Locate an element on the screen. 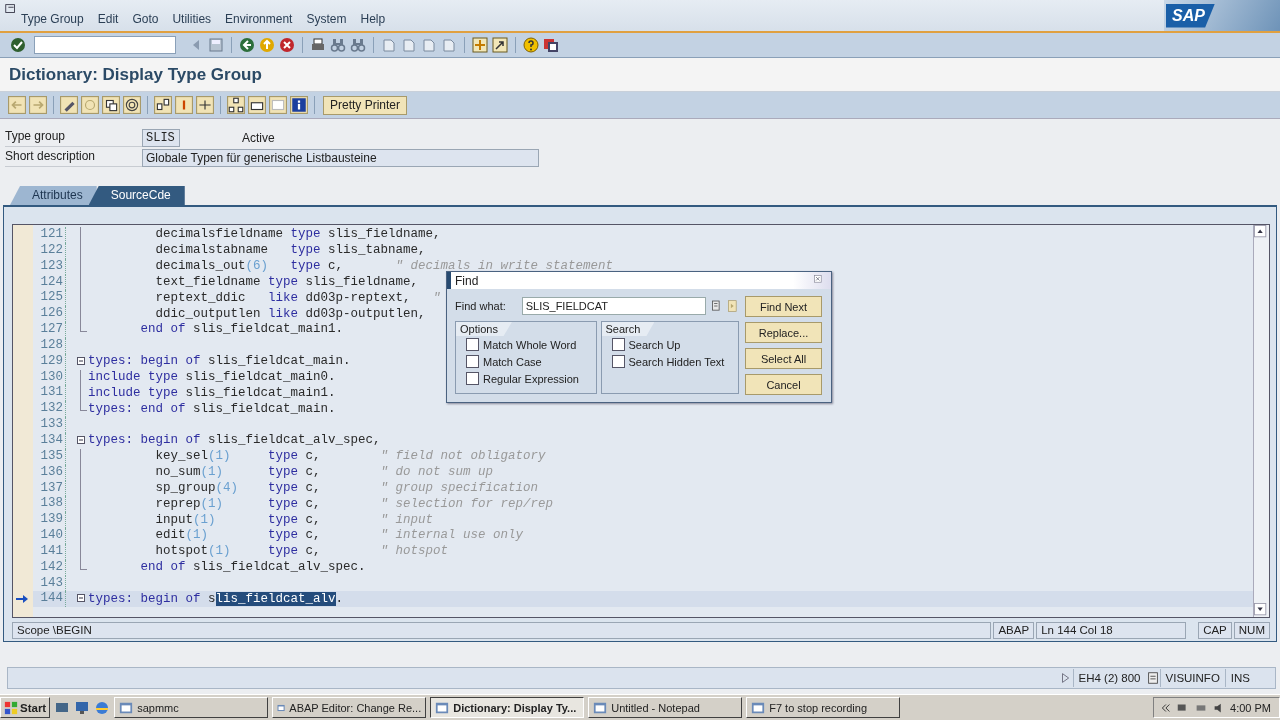 This screenshot has height=720, width=1280. line-number: 129 is located at coordinates (49, 361).